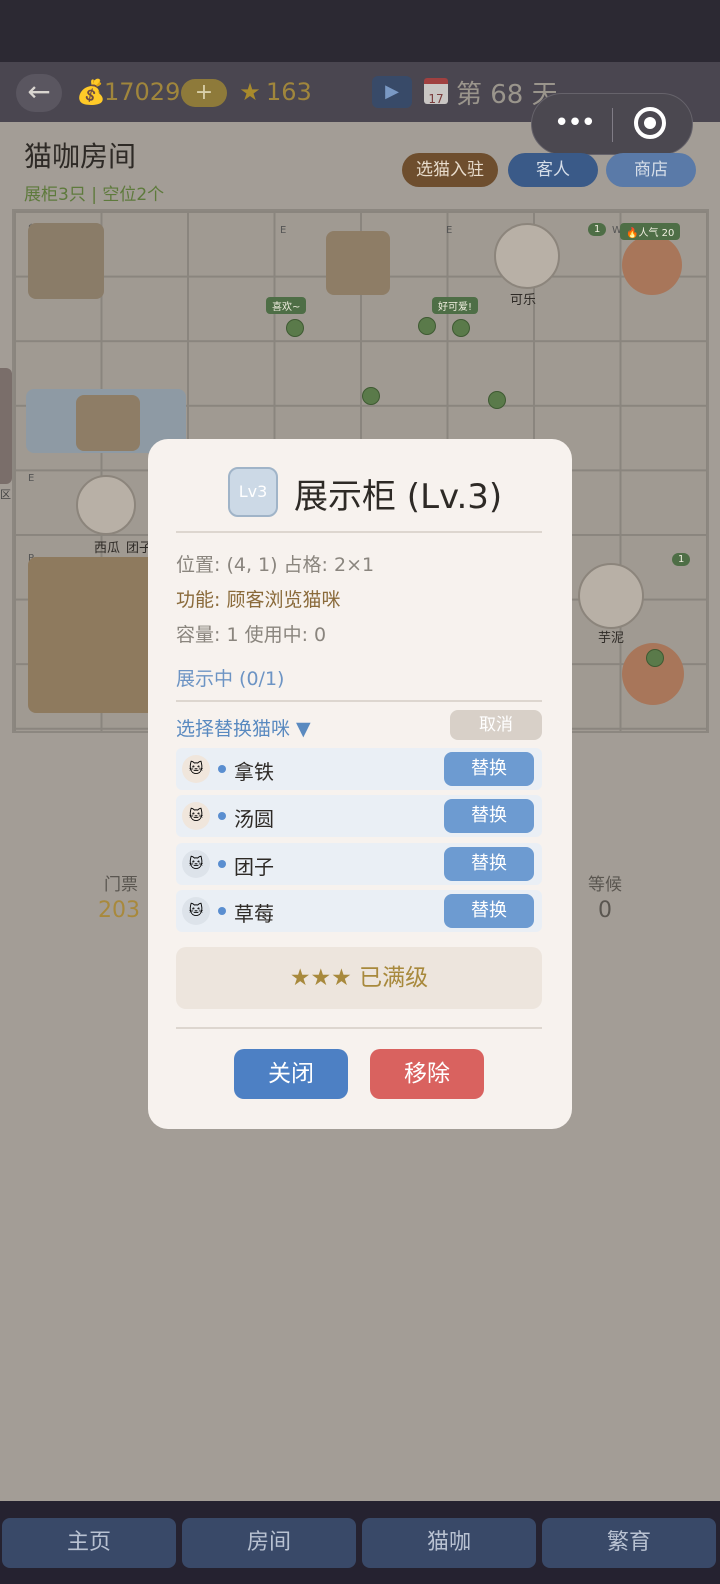 The width and height of the screenshot is (720, 1584). What do you see at coordinates (652, 265) in the screenshot?
I see `cat-bed-furniture` at bounding box center [652, 265].